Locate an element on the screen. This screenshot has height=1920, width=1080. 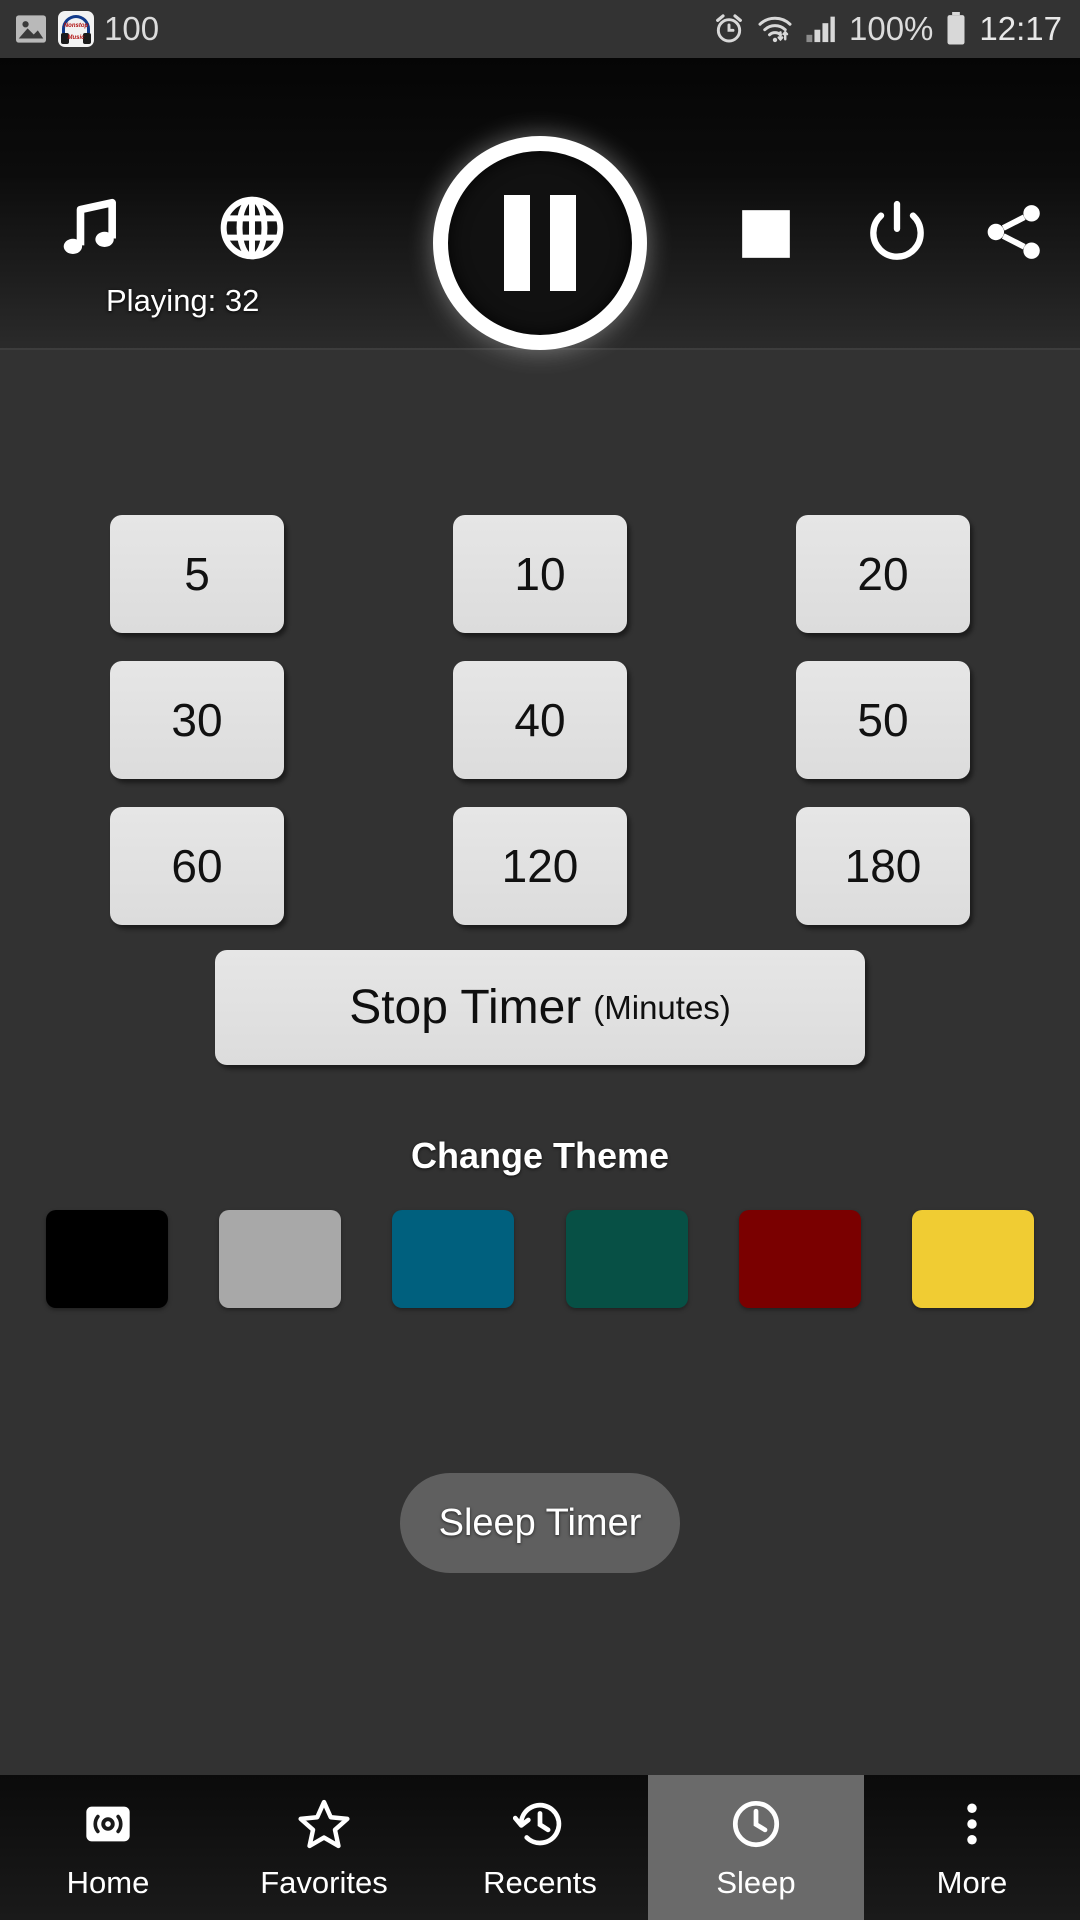
playing-status-label: Playing: 32 is located at coordinates (183, 300).